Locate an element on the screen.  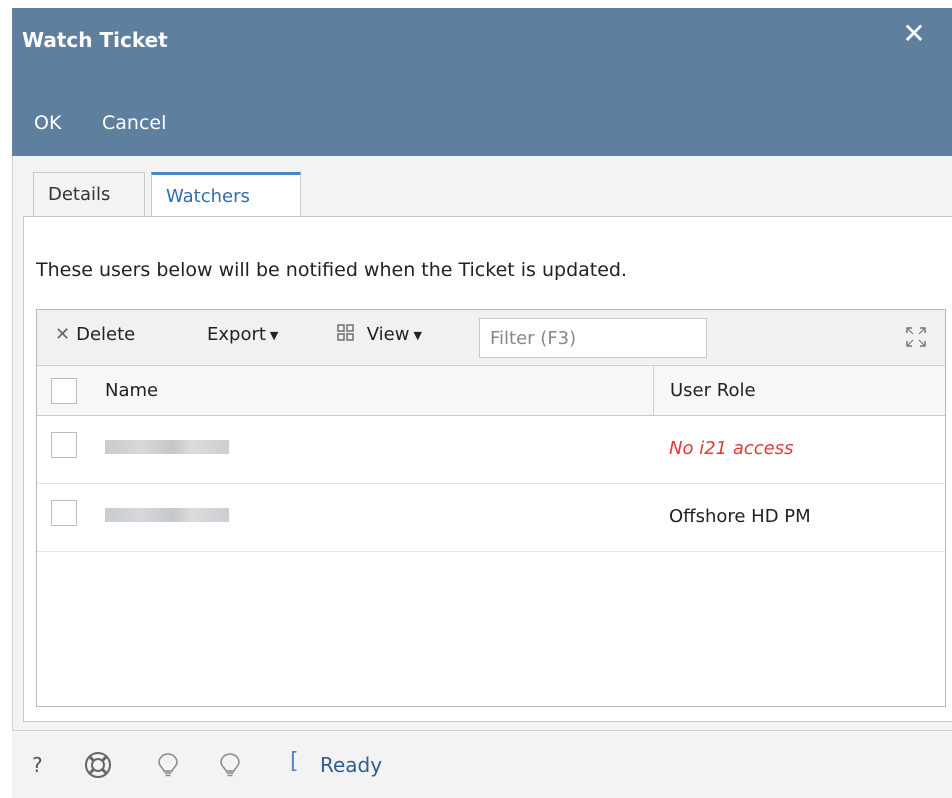
filter-input is located at coordinates (593, 338).